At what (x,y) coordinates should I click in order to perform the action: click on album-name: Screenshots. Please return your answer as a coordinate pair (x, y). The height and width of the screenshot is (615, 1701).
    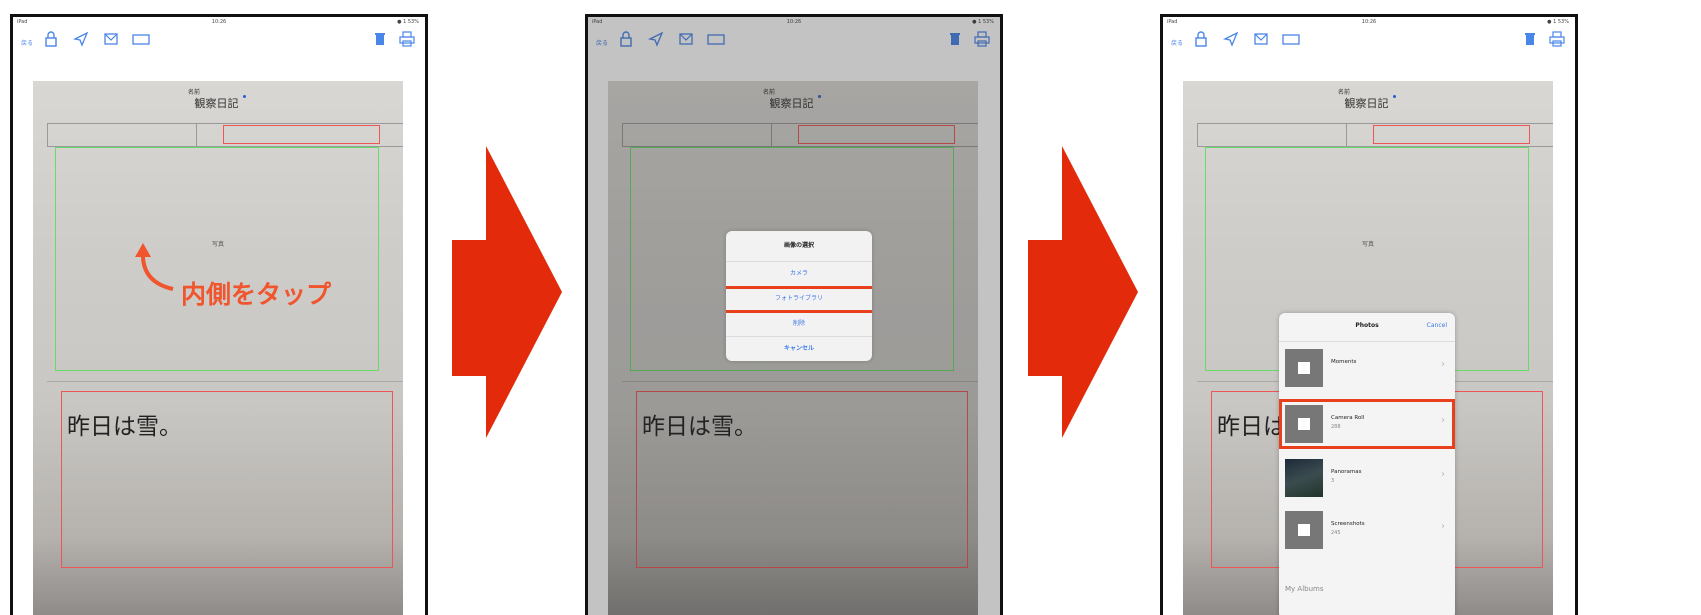
    Looking at the image, I should click on (1348, 524).